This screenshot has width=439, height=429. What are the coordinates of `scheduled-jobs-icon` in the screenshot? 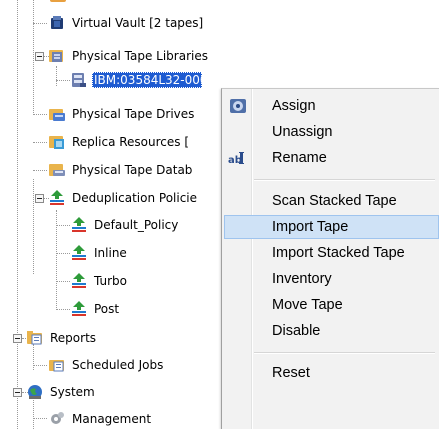 It's located at (57, 365).